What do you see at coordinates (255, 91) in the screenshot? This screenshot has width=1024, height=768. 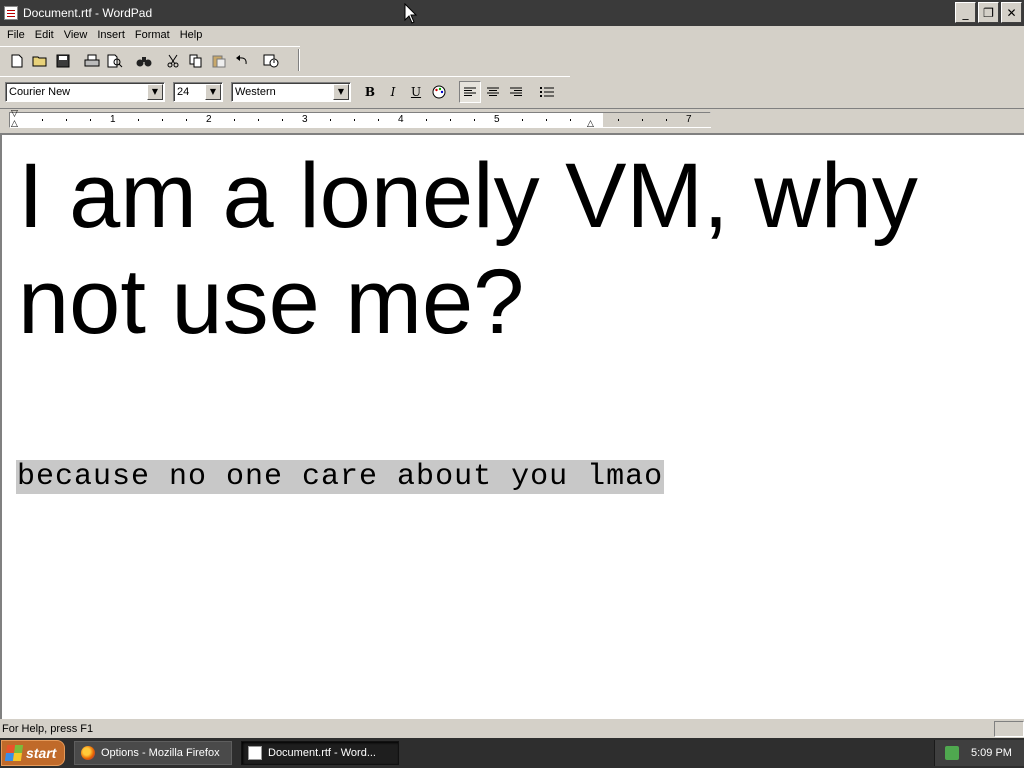 I see `script-value: Western` at bounding box center [255, 91].